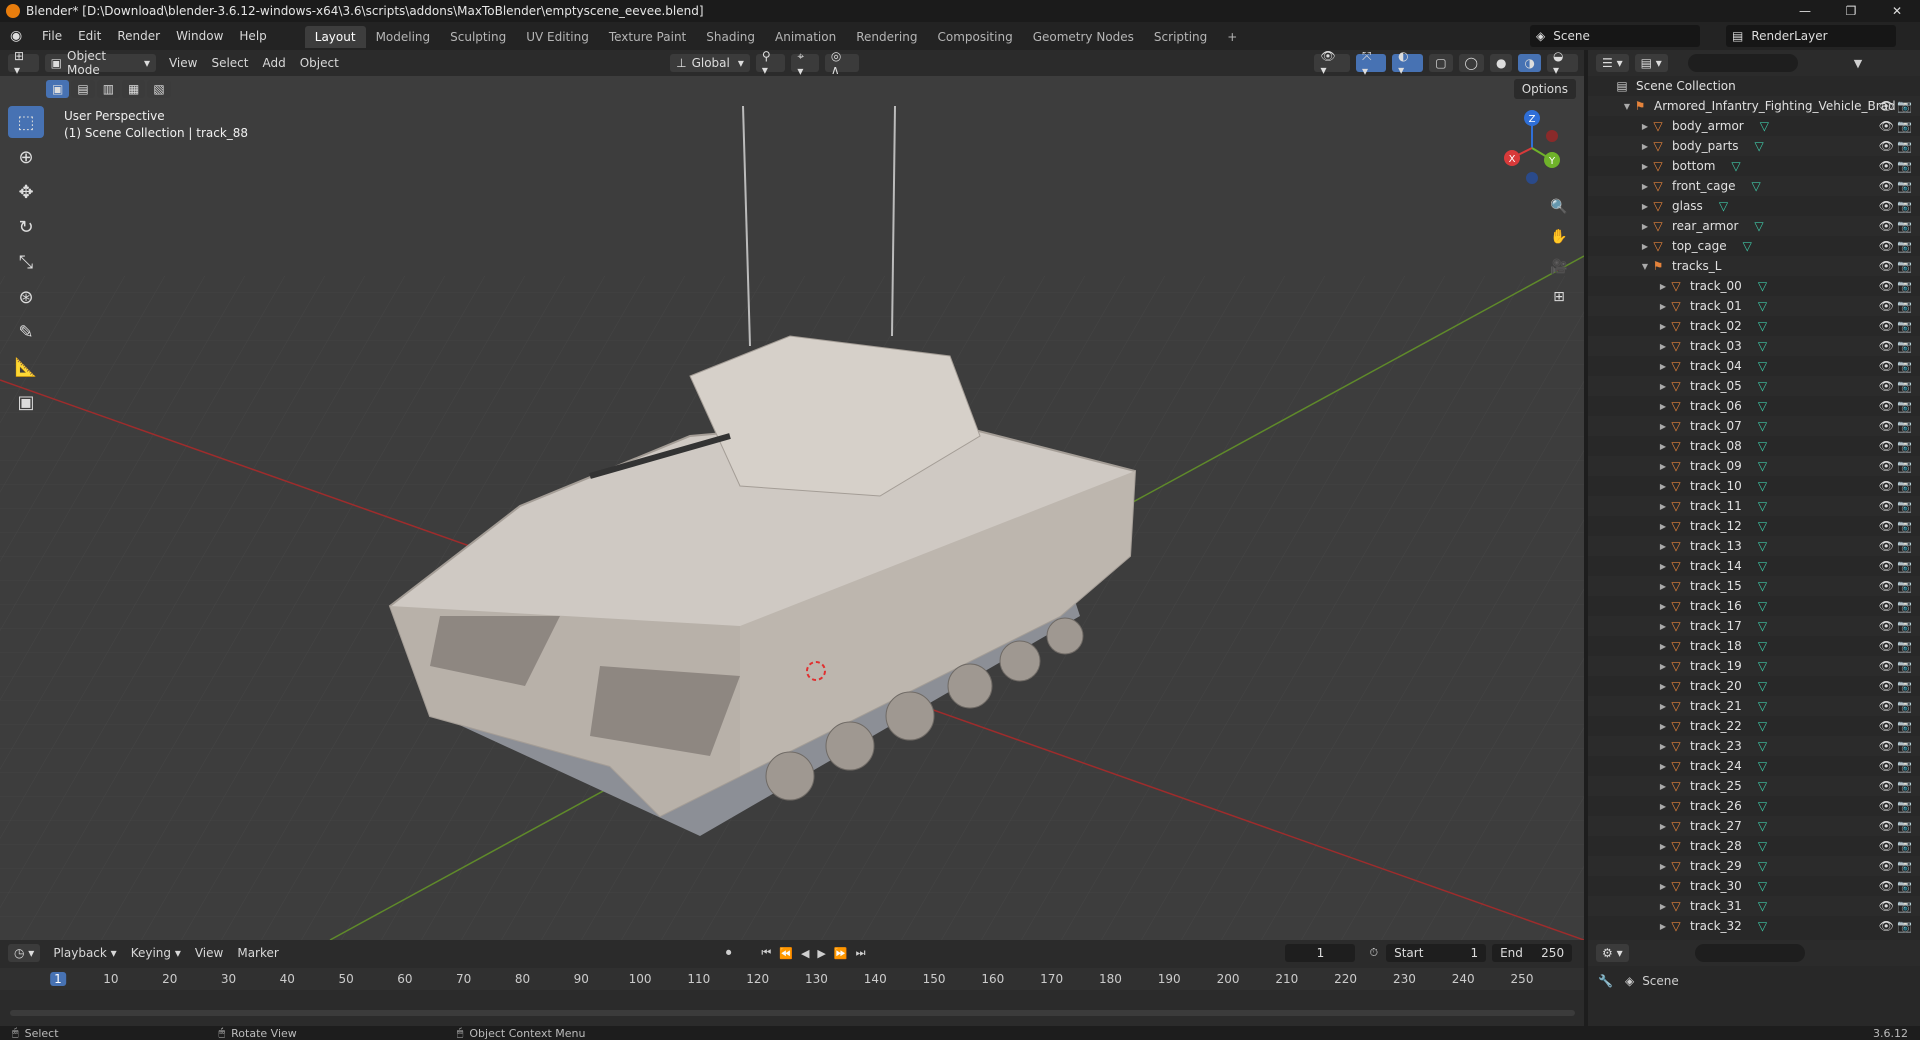 The image size is (1920, 1040). I want to click on outliner-track: ▶ ▽ track_05 ▽ 👁 📷, so click(1754, 386).